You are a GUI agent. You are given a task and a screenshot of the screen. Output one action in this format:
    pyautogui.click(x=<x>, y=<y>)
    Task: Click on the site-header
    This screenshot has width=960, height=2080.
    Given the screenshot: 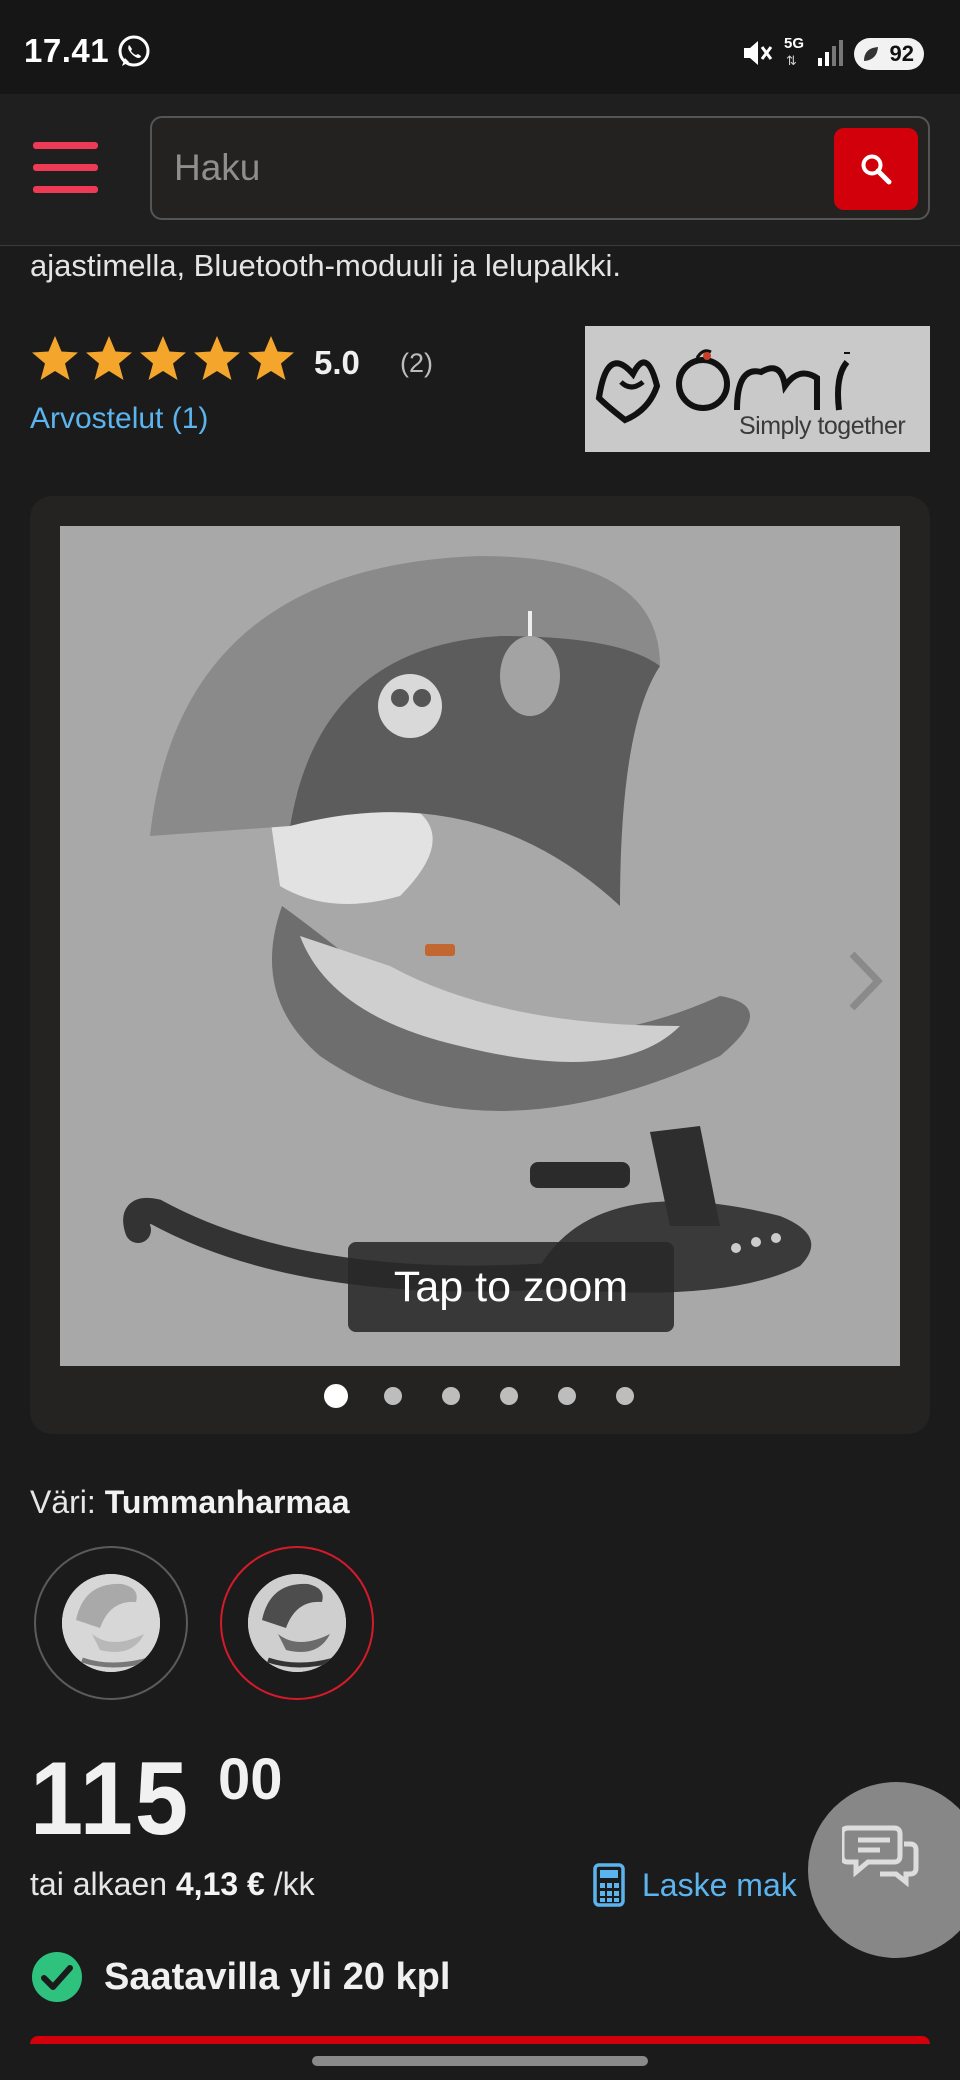 What is the action you would take?
    pyautogui.click(x=480, y=170)
    